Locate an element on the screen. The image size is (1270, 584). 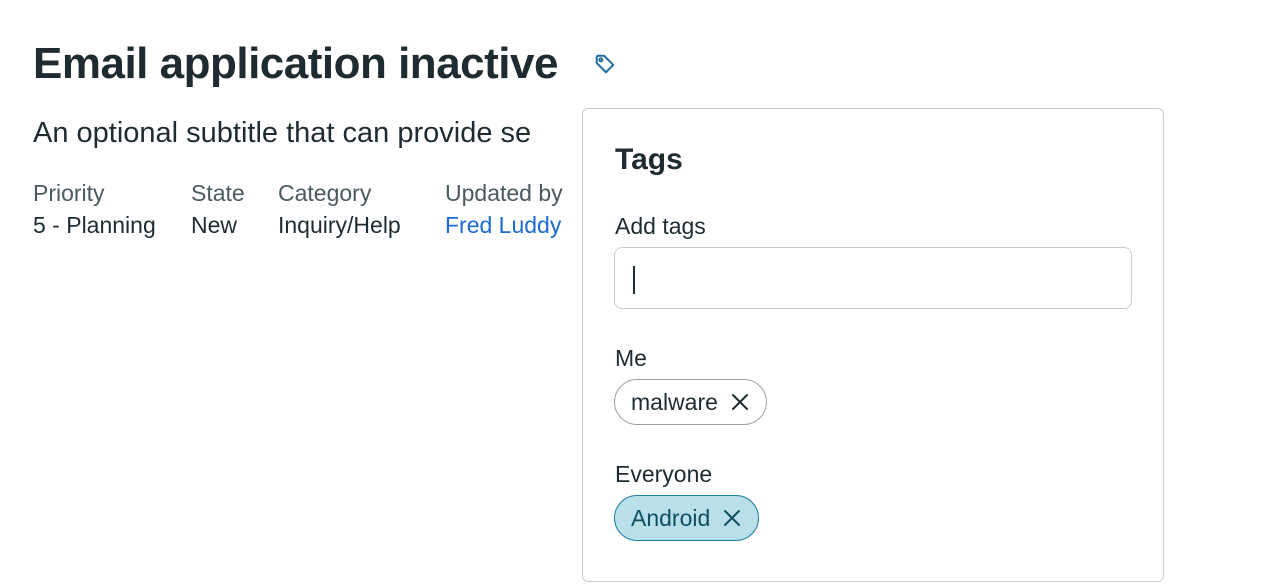
tag-chip-label: Android is located at coordinates (671, 517).